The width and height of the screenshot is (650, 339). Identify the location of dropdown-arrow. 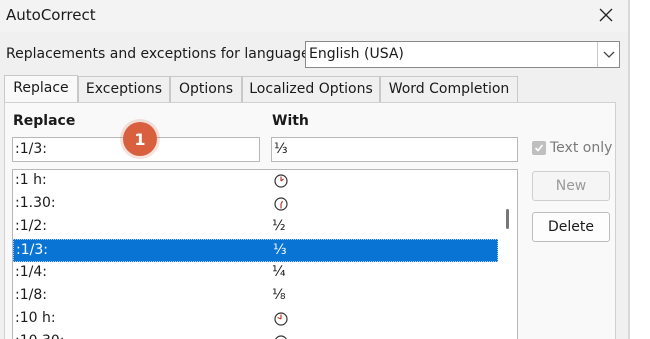
(608, 54).